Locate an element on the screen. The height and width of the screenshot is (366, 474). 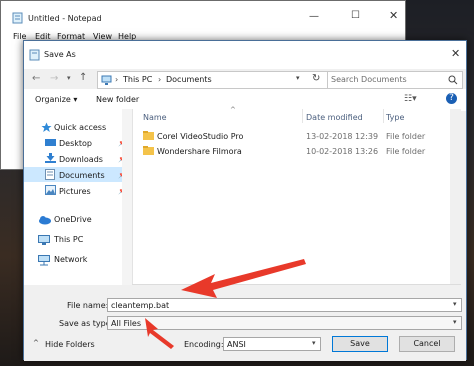
arrow-to-save-as-type is located at coordinates (159, 333).